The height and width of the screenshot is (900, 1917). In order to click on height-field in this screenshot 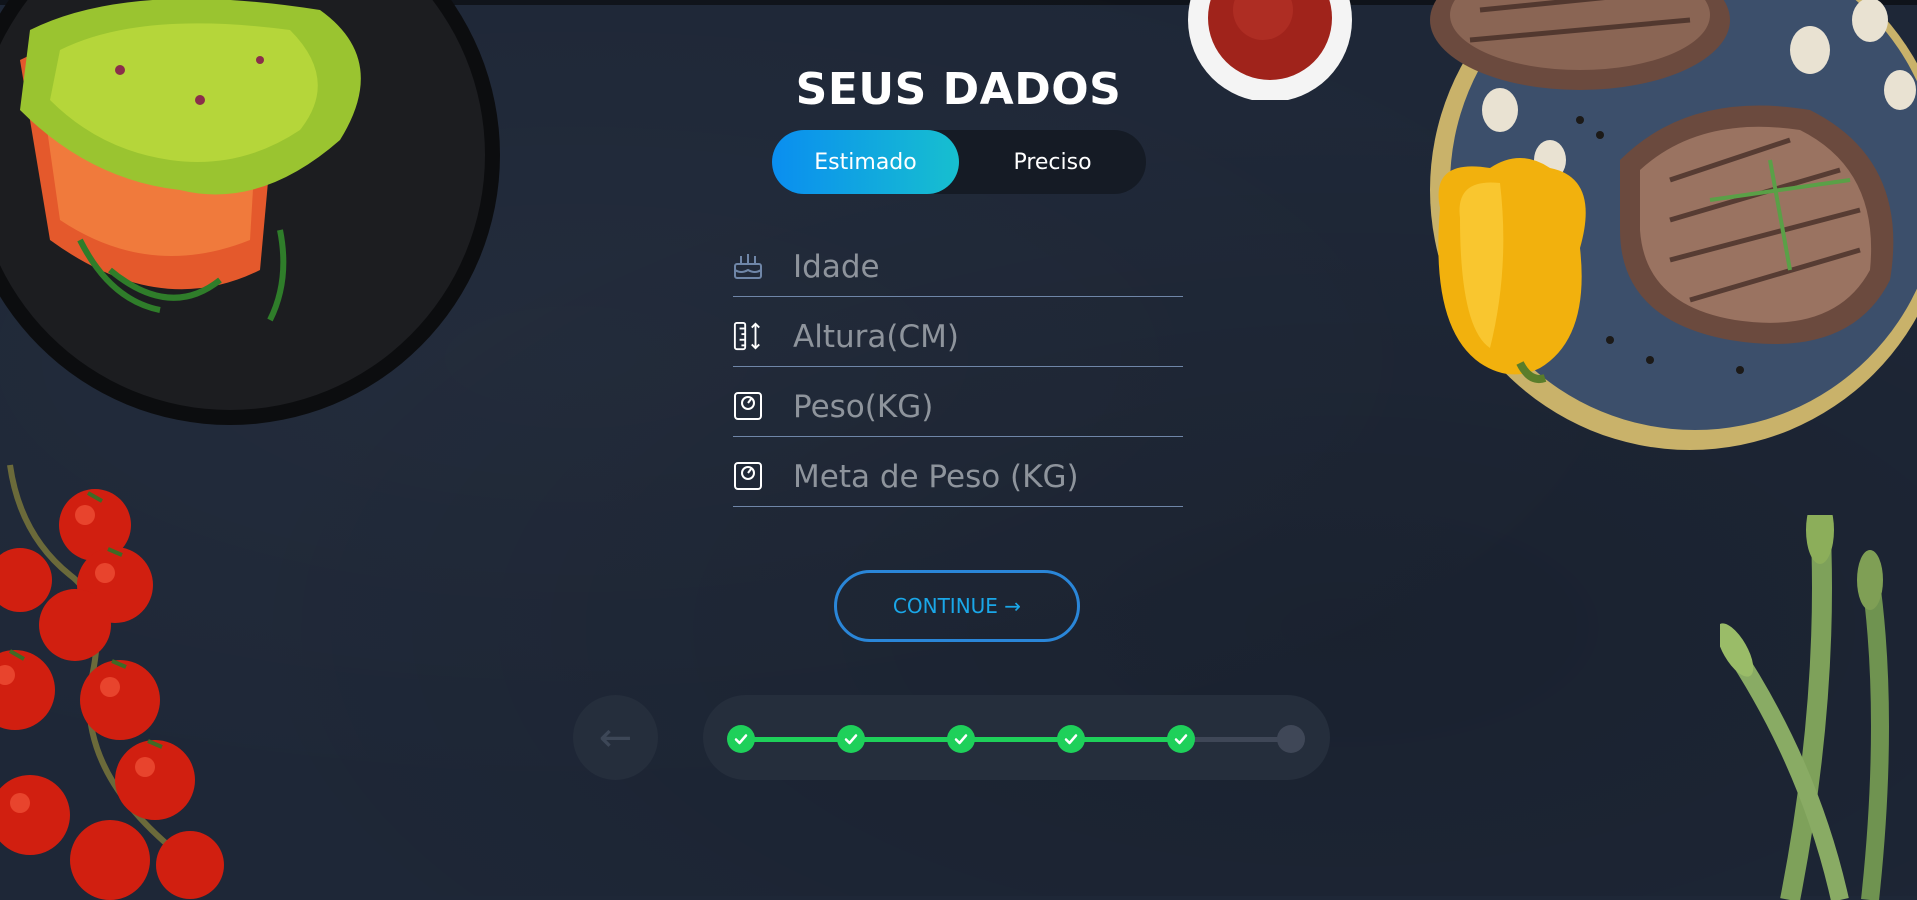, I will do `click(958, 336)`.